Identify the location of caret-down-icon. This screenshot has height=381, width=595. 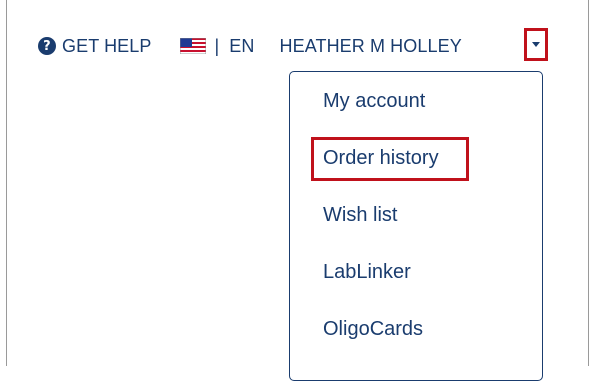
(536, 44).